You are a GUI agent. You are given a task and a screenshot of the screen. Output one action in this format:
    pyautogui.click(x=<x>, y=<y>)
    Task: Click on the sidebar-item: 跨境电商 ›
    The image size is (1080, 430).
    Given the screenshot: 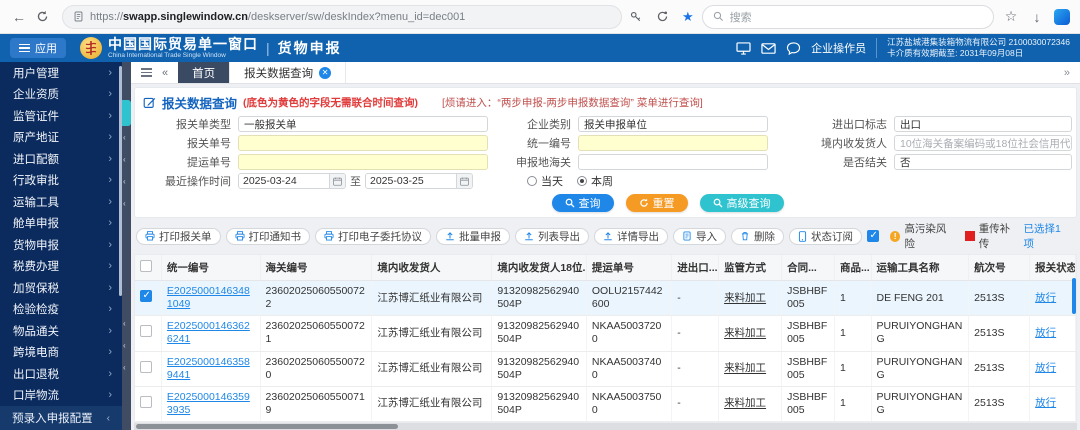 What is the action you would take?
    pyautogui.click(x=61, y=353)
    